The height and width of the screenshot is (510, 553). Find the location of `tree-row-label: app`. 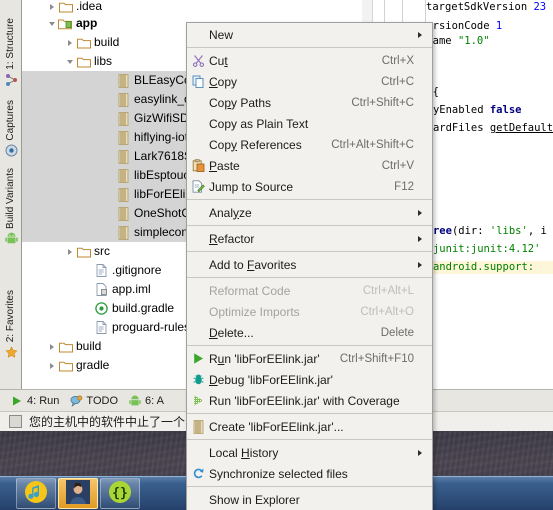

tree-row-label: app is located at coordinates (87, 23).